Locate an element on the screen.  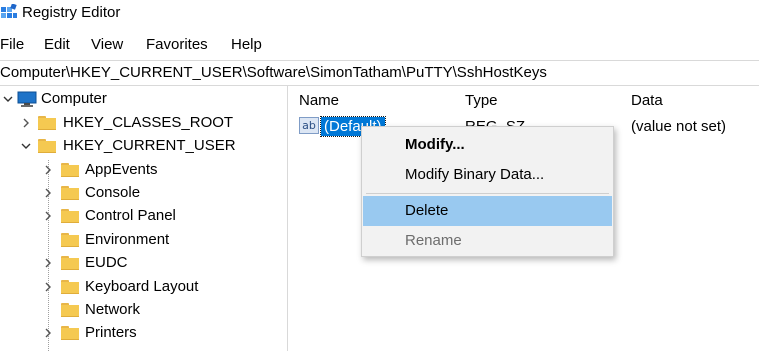
context-menu-separator is located at coordinates (487, 193).